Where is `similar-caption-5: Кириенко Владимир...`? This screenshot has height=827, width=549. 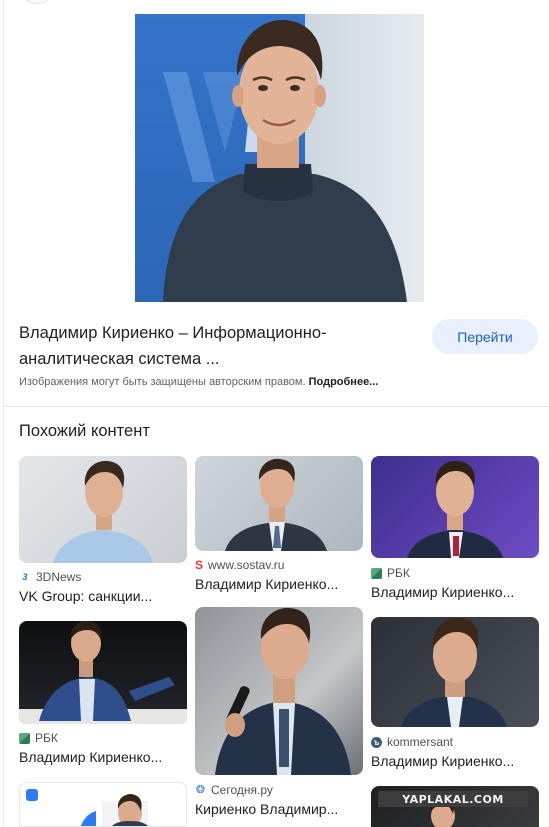
similar-caption-5: Кириенко Владимир... is located at coordinates (266, 809).